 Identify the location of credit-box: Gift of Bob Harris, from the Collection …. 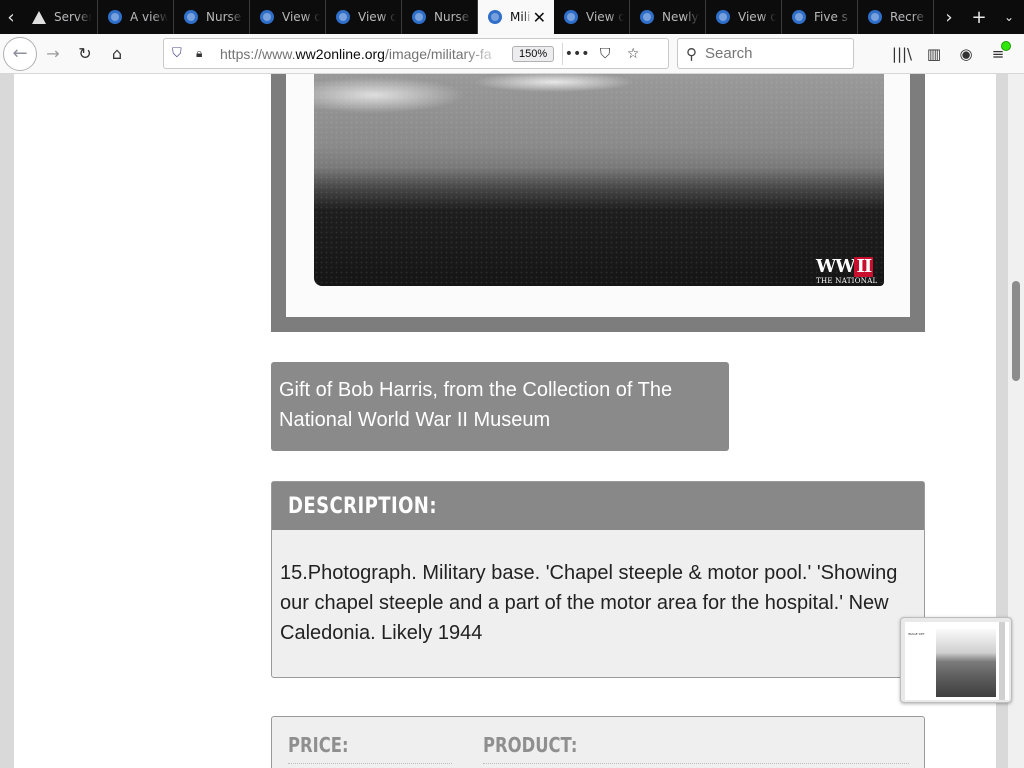
(500, 406).